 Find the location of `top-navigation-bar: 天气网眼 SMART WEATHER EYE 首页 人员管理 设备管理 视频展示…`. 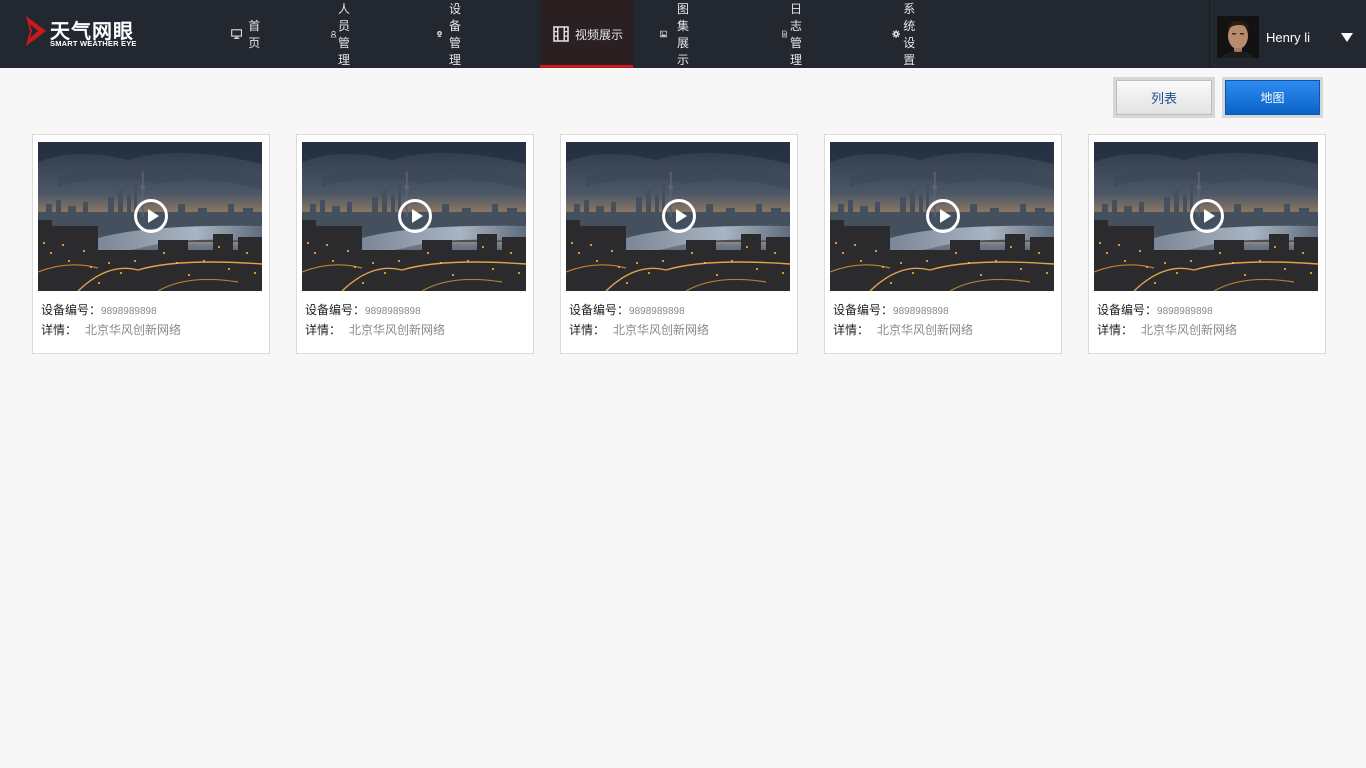

top-navigation-bar: 天气网眼 SMART WEATHER EYE 首页 人员管理 设备管理 视频展示… is located at coordinates (683, 34).